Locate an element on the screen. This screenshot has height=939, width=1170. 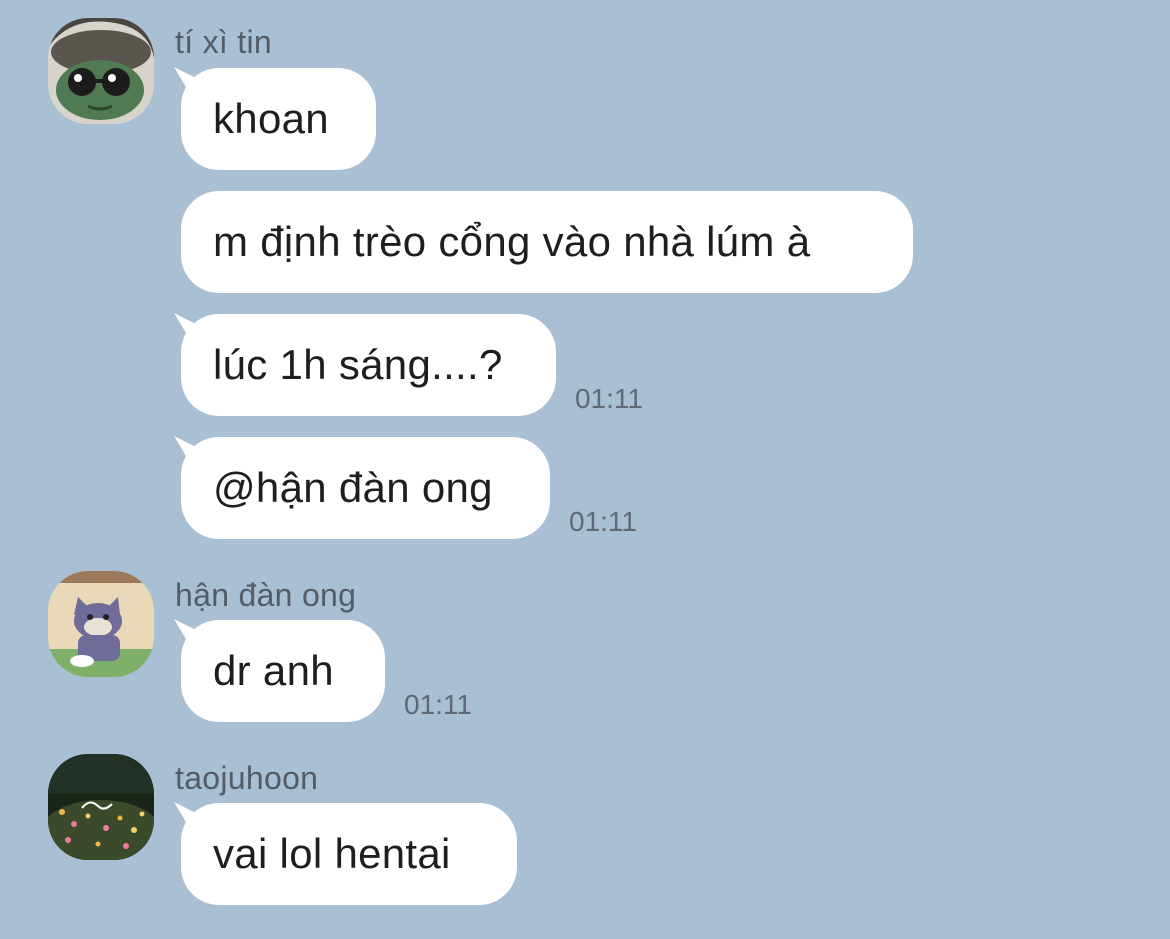
message-bubble: lúc 1h sáng....? is located at coordinates (368, 365).